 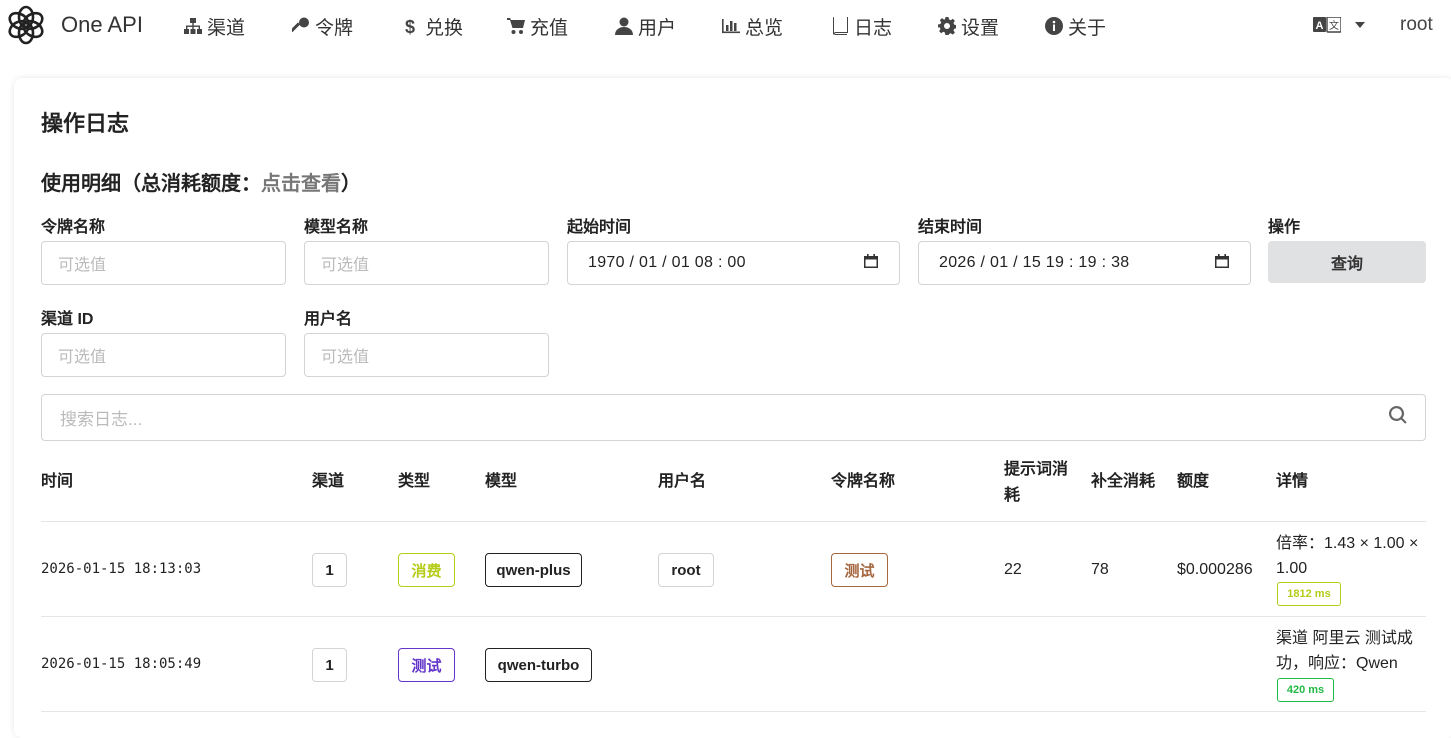 I want to click on col-type: 类型, so click(x=414, y=482).